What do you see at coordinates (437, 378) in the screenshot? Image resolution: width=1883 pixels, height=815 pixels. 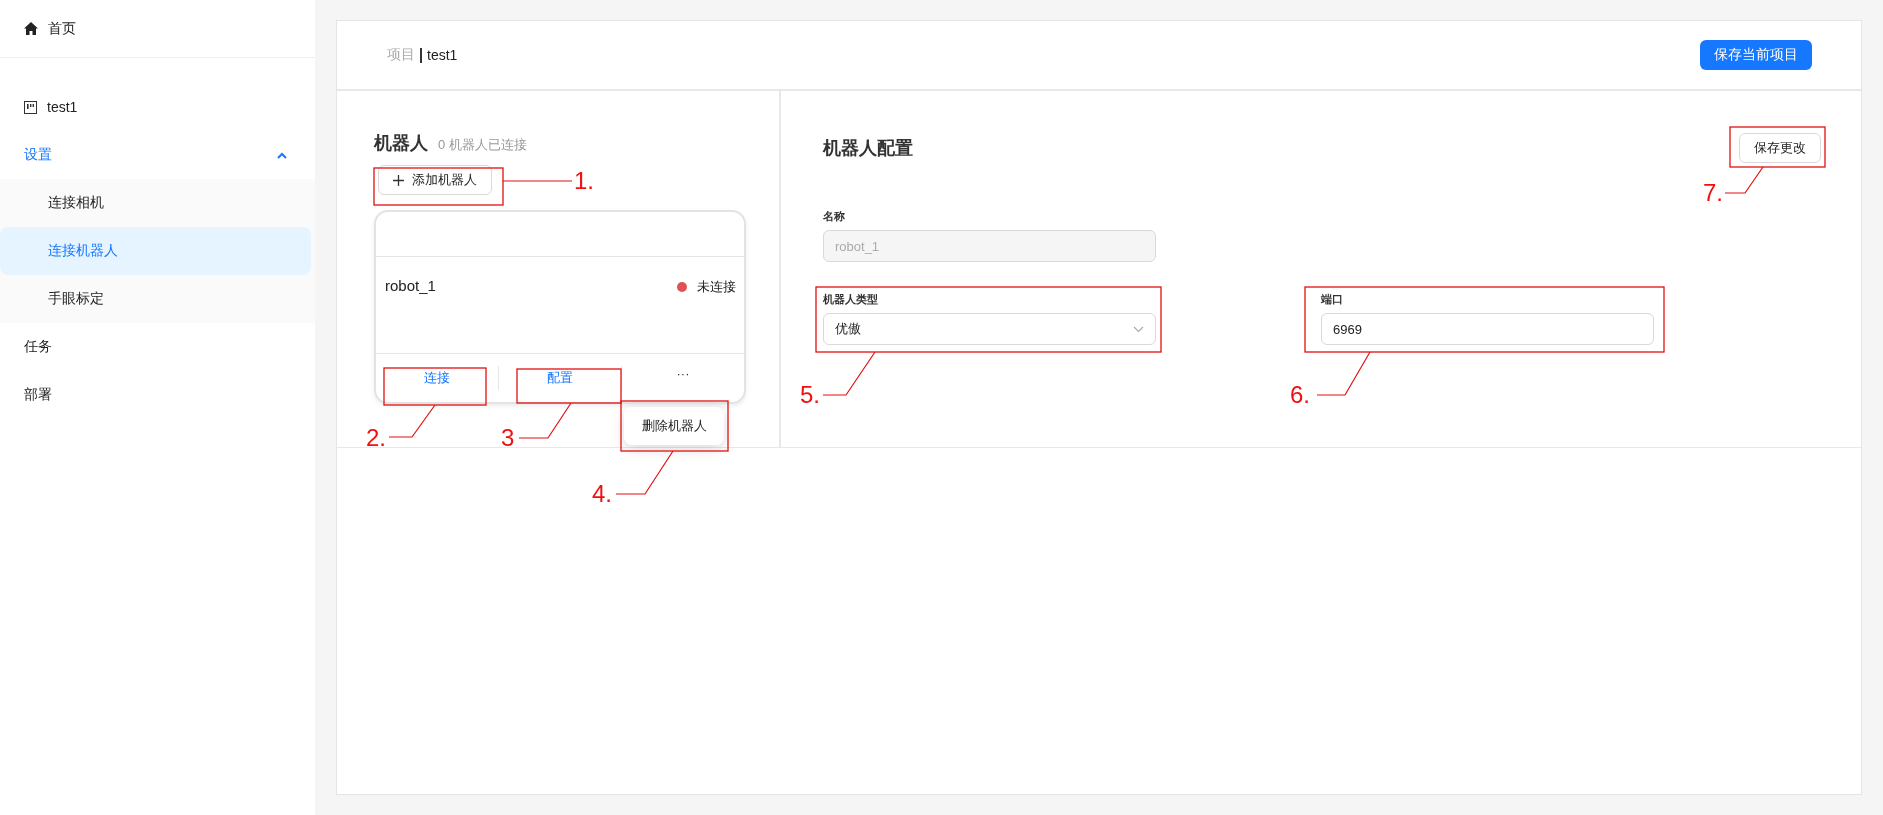 I see `card-action-link: 连接` at bounding box center [437, 378].